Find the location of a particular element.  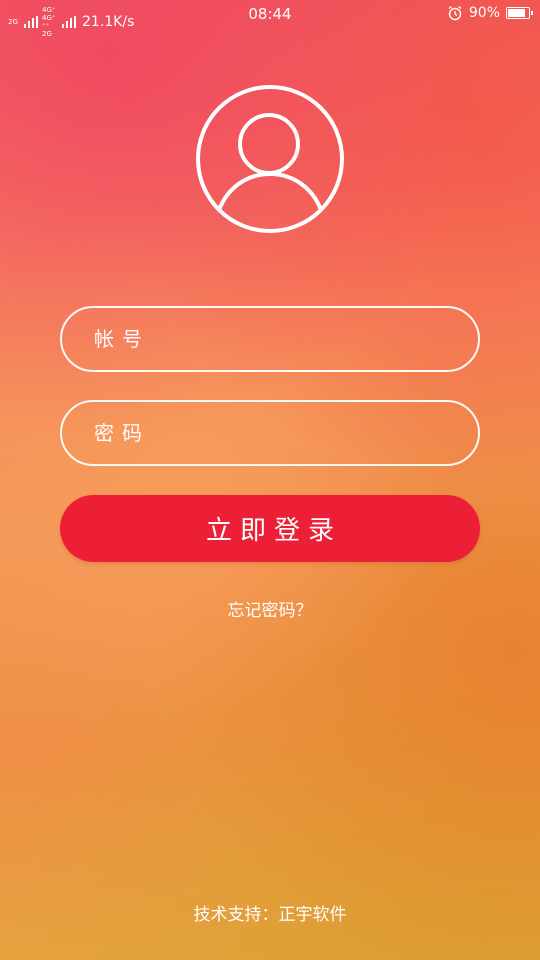

login-button: 立即登录 is located at coordinates (270, 528).